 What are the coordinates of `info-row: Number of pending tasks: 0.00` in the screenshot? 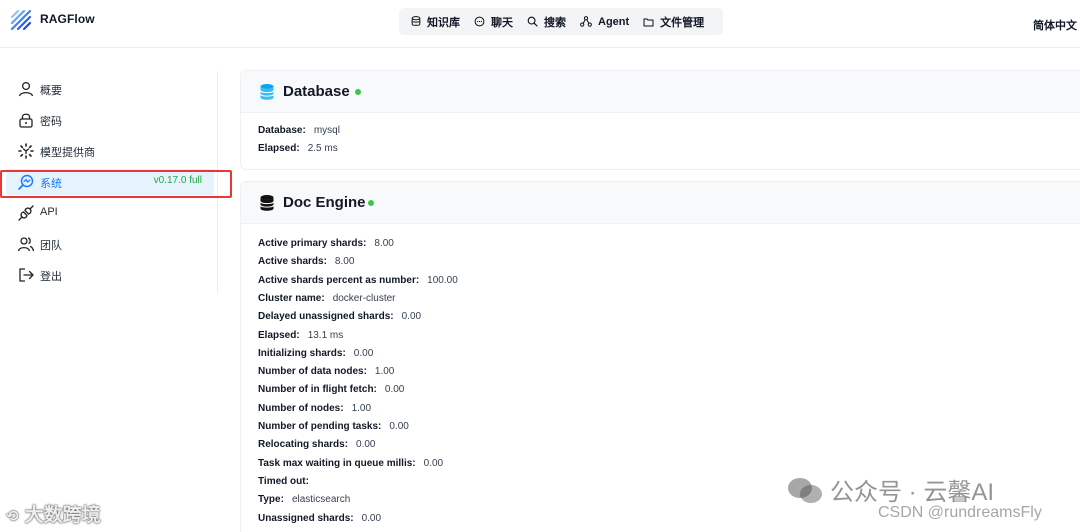 It's located at (333, 426).